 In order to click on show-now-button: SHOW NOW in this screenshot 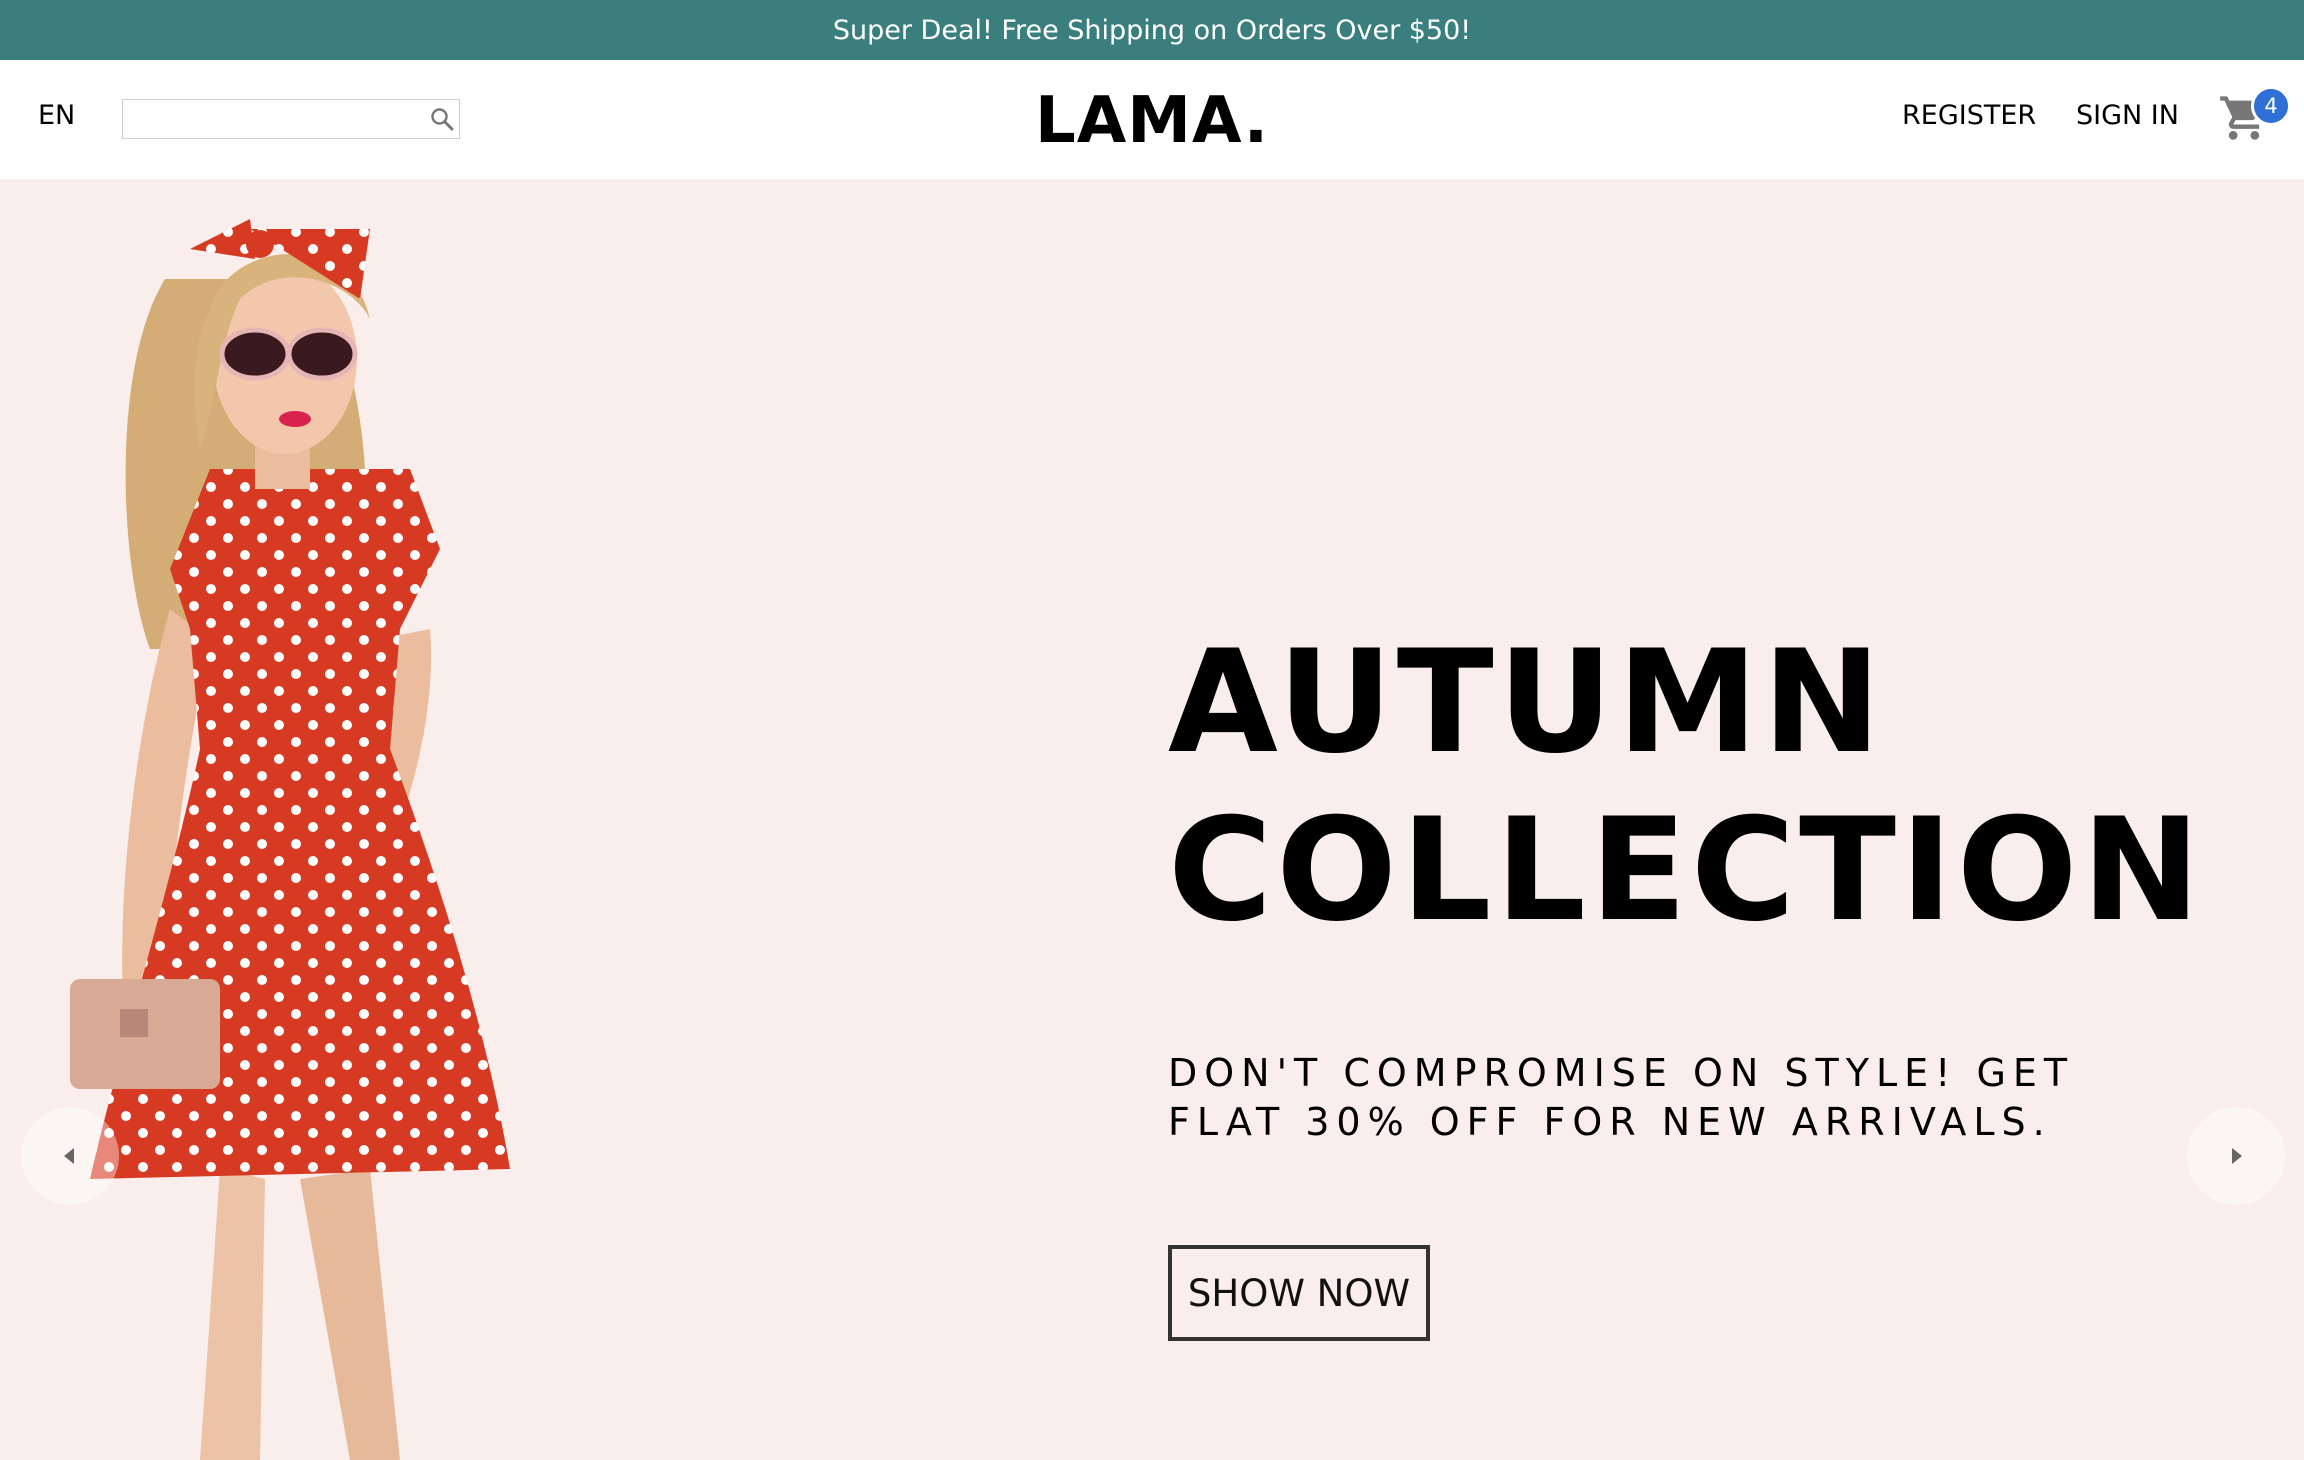, I will do `click(1299, 1293)`.